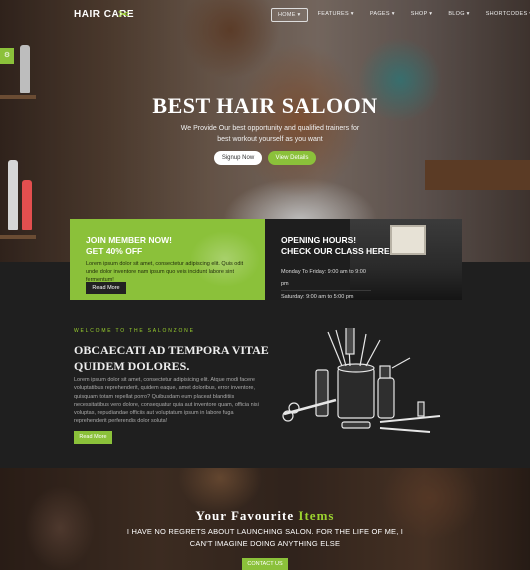 The height and width of the screenshot is (570, 530). Describe the element at coordinates (326, 295) in the screenshot. I see `hours-row: Saturday: 9:00 am to 5:00 pm` at that location.